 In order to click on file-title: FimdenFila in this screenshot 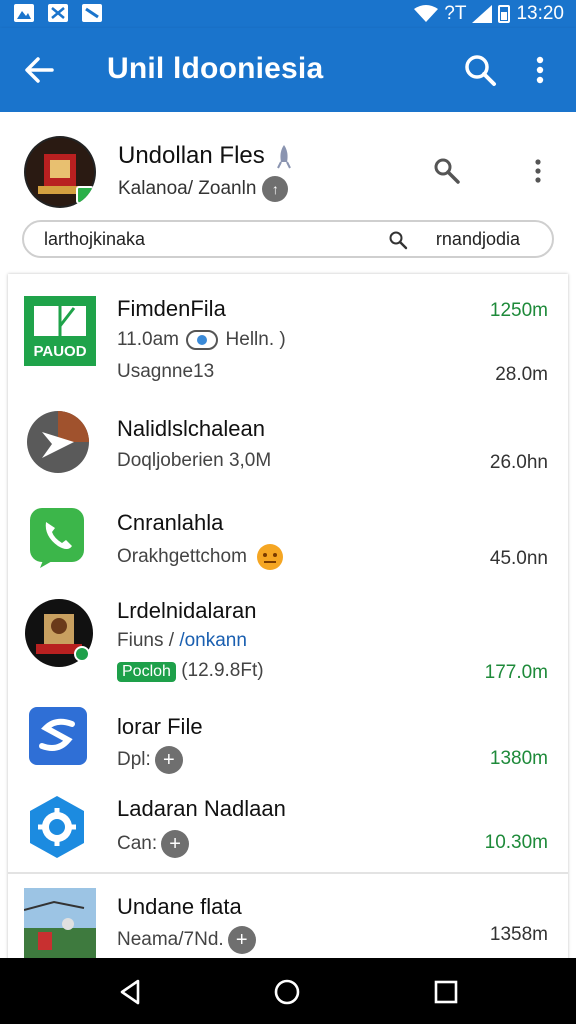, I will do `click(171, 308)`.